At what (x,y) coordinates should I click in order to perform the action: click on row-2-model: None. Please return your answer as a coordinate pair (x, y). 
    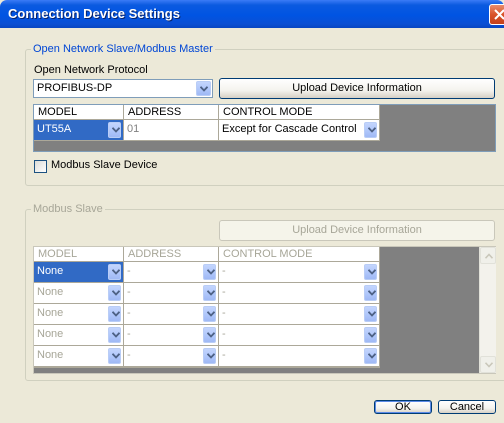
    Looking at the image, I should click on (79, 293).